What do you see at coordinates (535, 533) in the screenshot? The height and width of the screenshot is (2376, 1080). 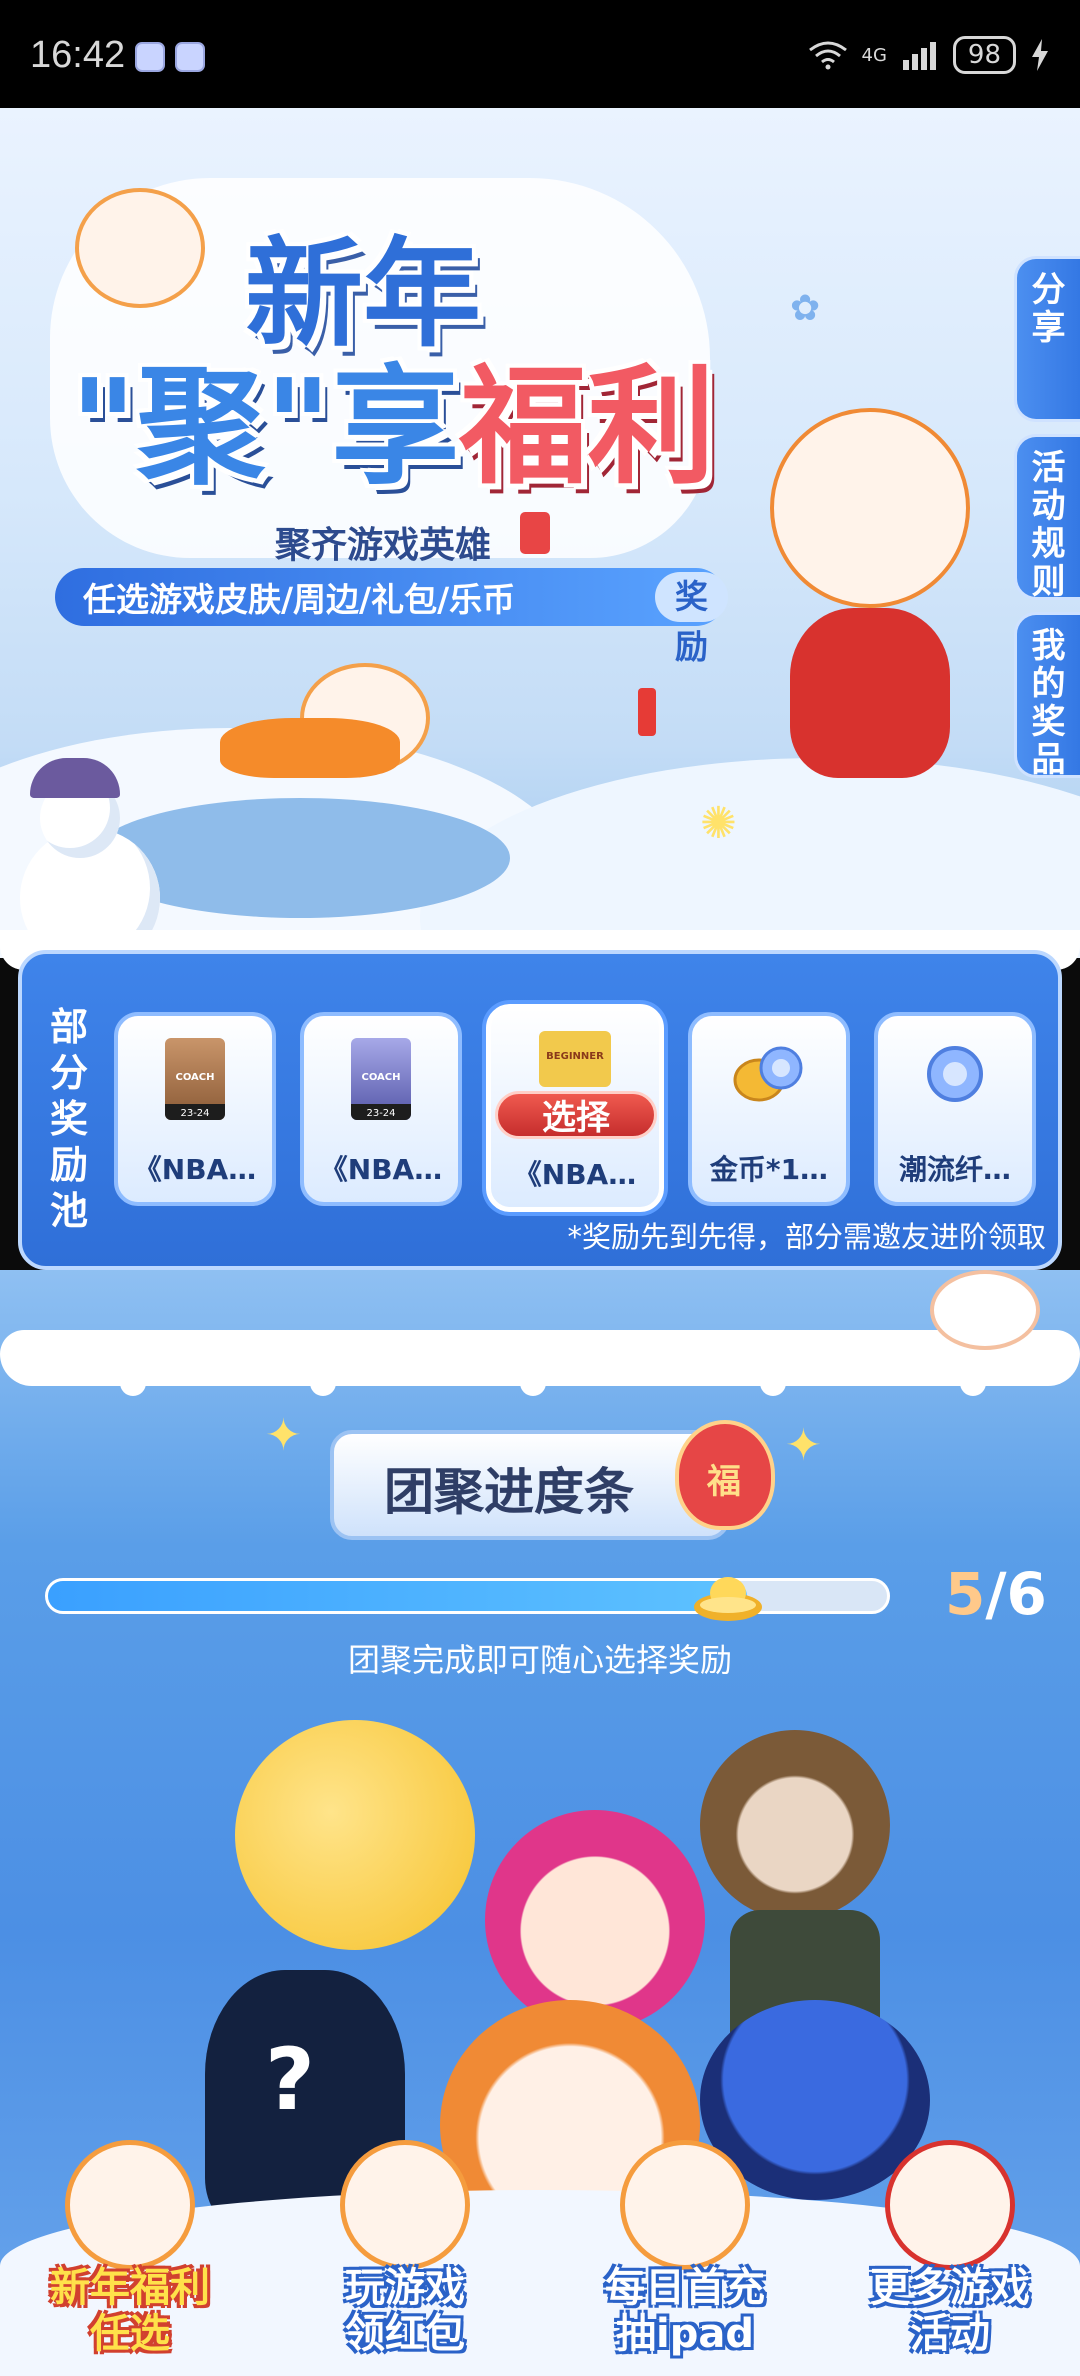 I see `red-packet-icon` at bounding box center [535, 533].